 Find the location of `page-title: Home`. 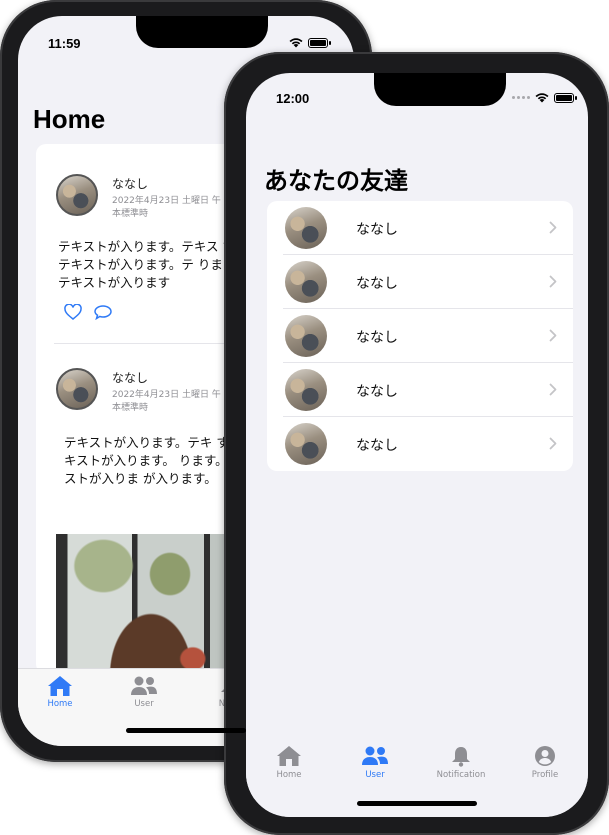

page-title: Home is located at coordinates (69, 119).